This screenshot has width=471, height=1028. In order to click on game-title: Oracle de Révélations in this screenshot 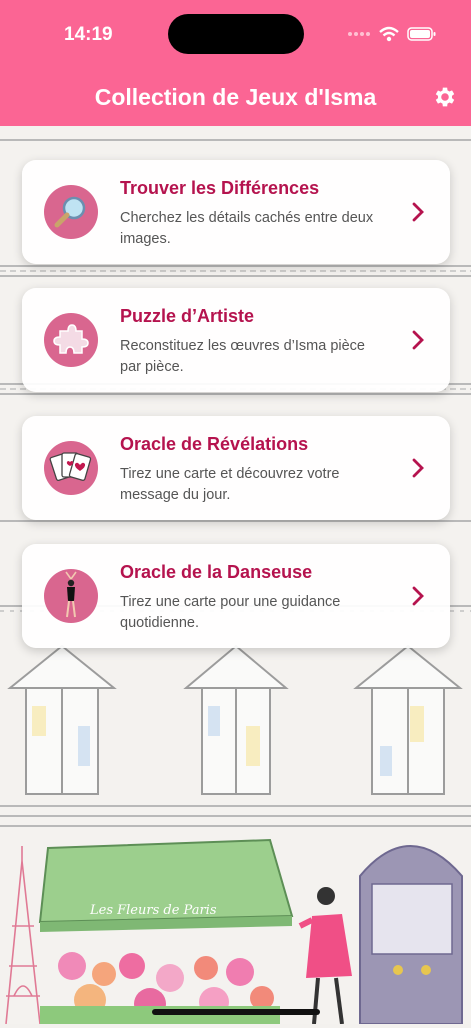, I will do `click(214, 444)`.